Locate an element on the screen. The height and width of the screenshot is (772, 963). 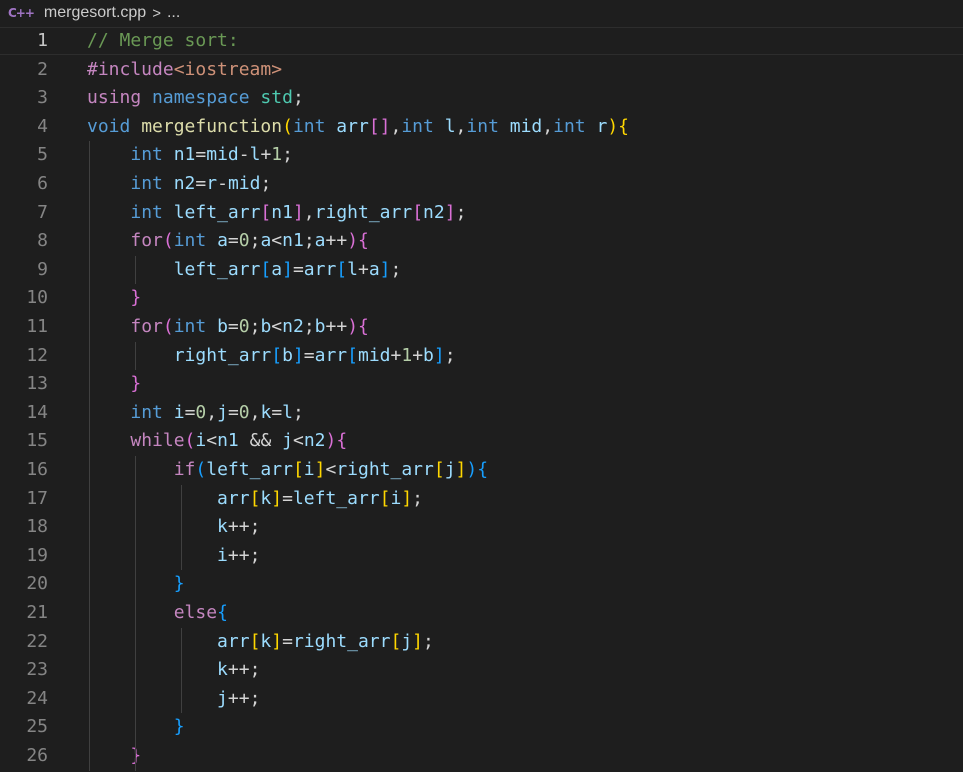
code-line: 15 while(i<n1 && j<n2){ is located at coordinates (481, 441).